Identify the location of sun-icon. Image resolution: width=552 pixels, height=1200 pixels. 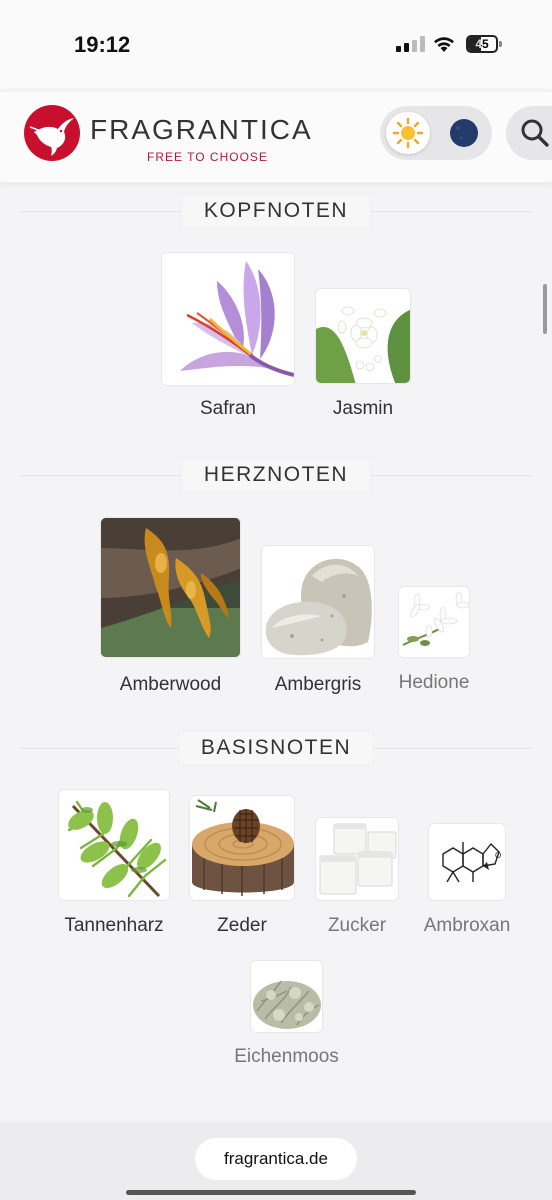
(408, 133).